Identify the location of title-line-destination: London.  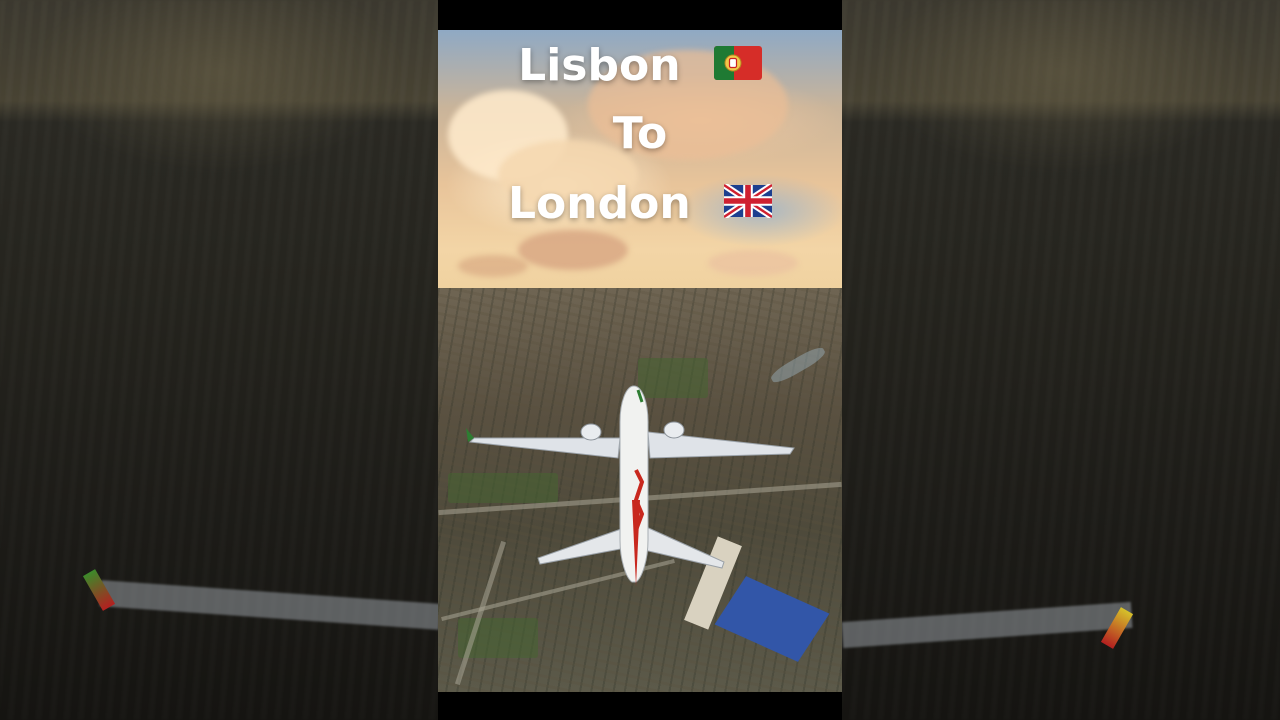
(640, 203).